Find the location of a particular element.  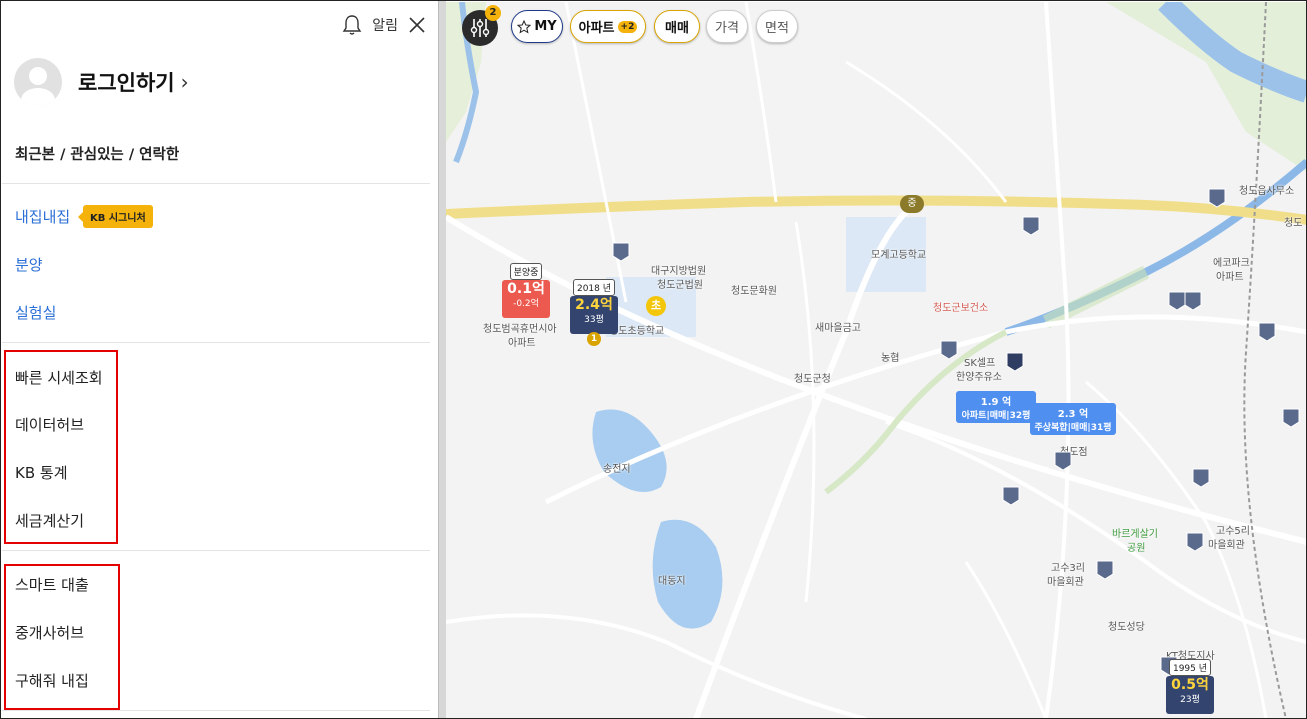

panel-scrollbar is located at coordinates (442, 359).